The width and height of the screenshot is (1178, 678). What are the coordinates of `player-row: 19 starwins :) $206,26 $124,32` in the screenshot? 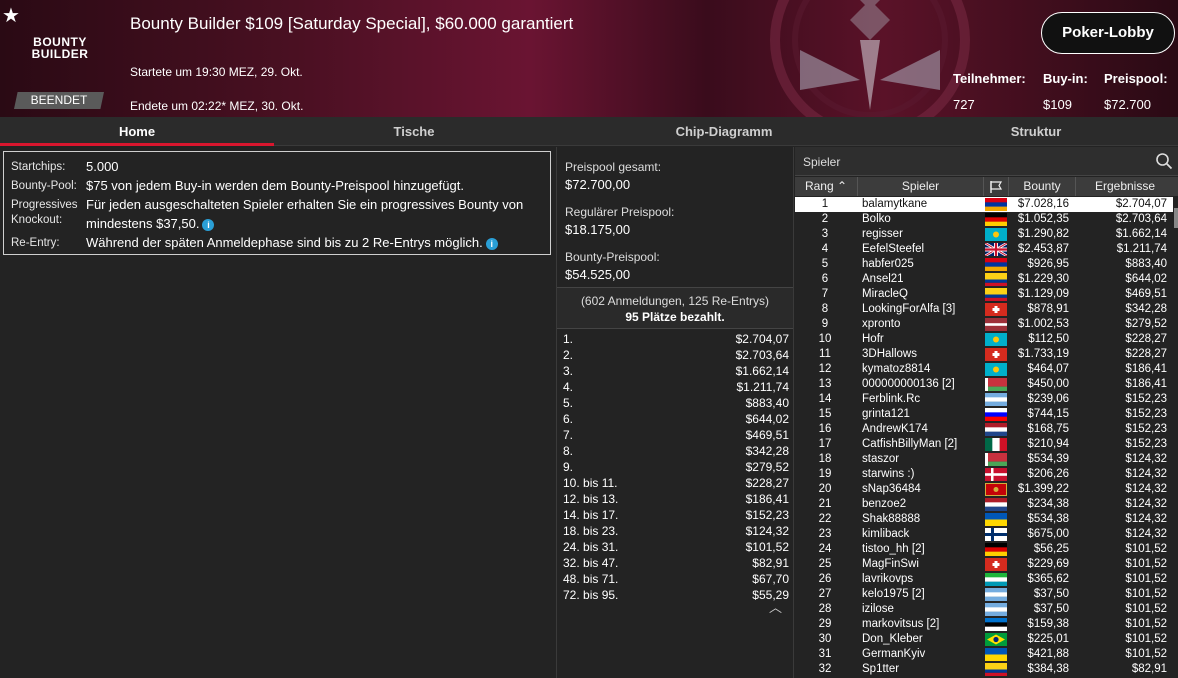 It's located at (984, 474).